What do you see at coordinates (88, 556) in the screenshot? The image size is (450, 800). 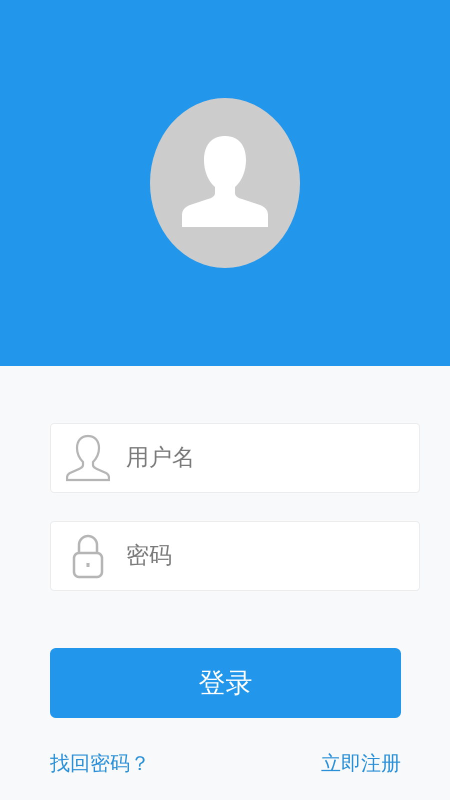 I see `lock-icon` at bounding box center [88, 556].